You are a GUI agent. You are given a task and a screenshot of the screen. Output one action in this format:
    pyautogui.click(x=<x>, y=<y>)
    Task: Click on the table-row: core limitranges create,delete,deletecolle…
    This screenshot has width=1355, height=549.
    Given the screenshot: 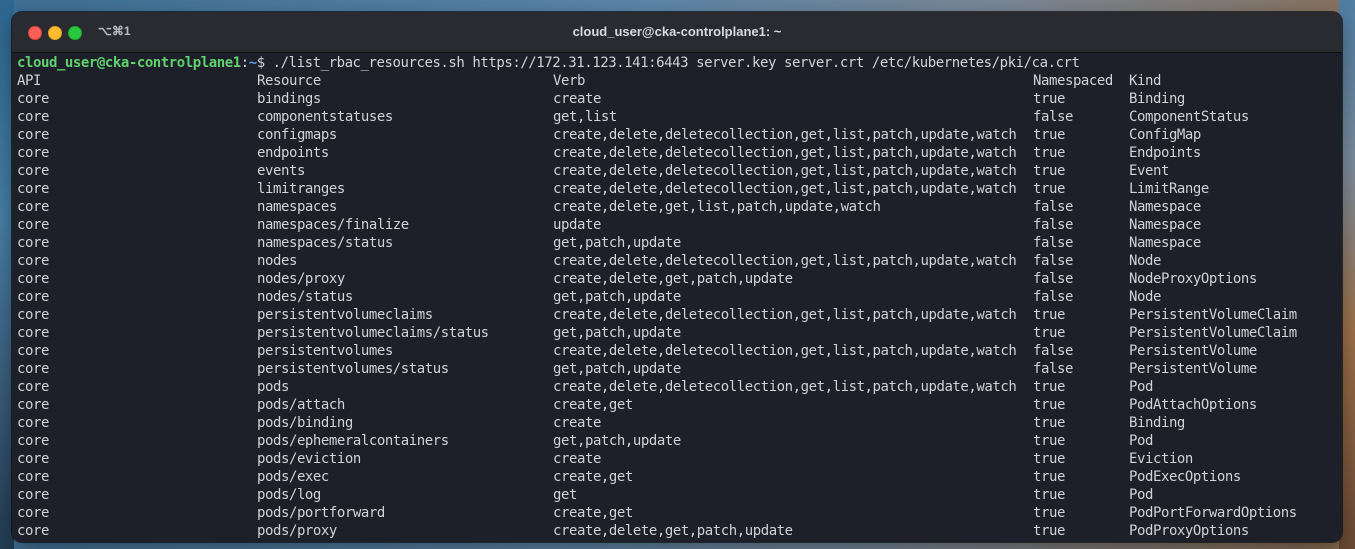 What is the action you would take?
    pyautogui.click(x=679, y=189)
    